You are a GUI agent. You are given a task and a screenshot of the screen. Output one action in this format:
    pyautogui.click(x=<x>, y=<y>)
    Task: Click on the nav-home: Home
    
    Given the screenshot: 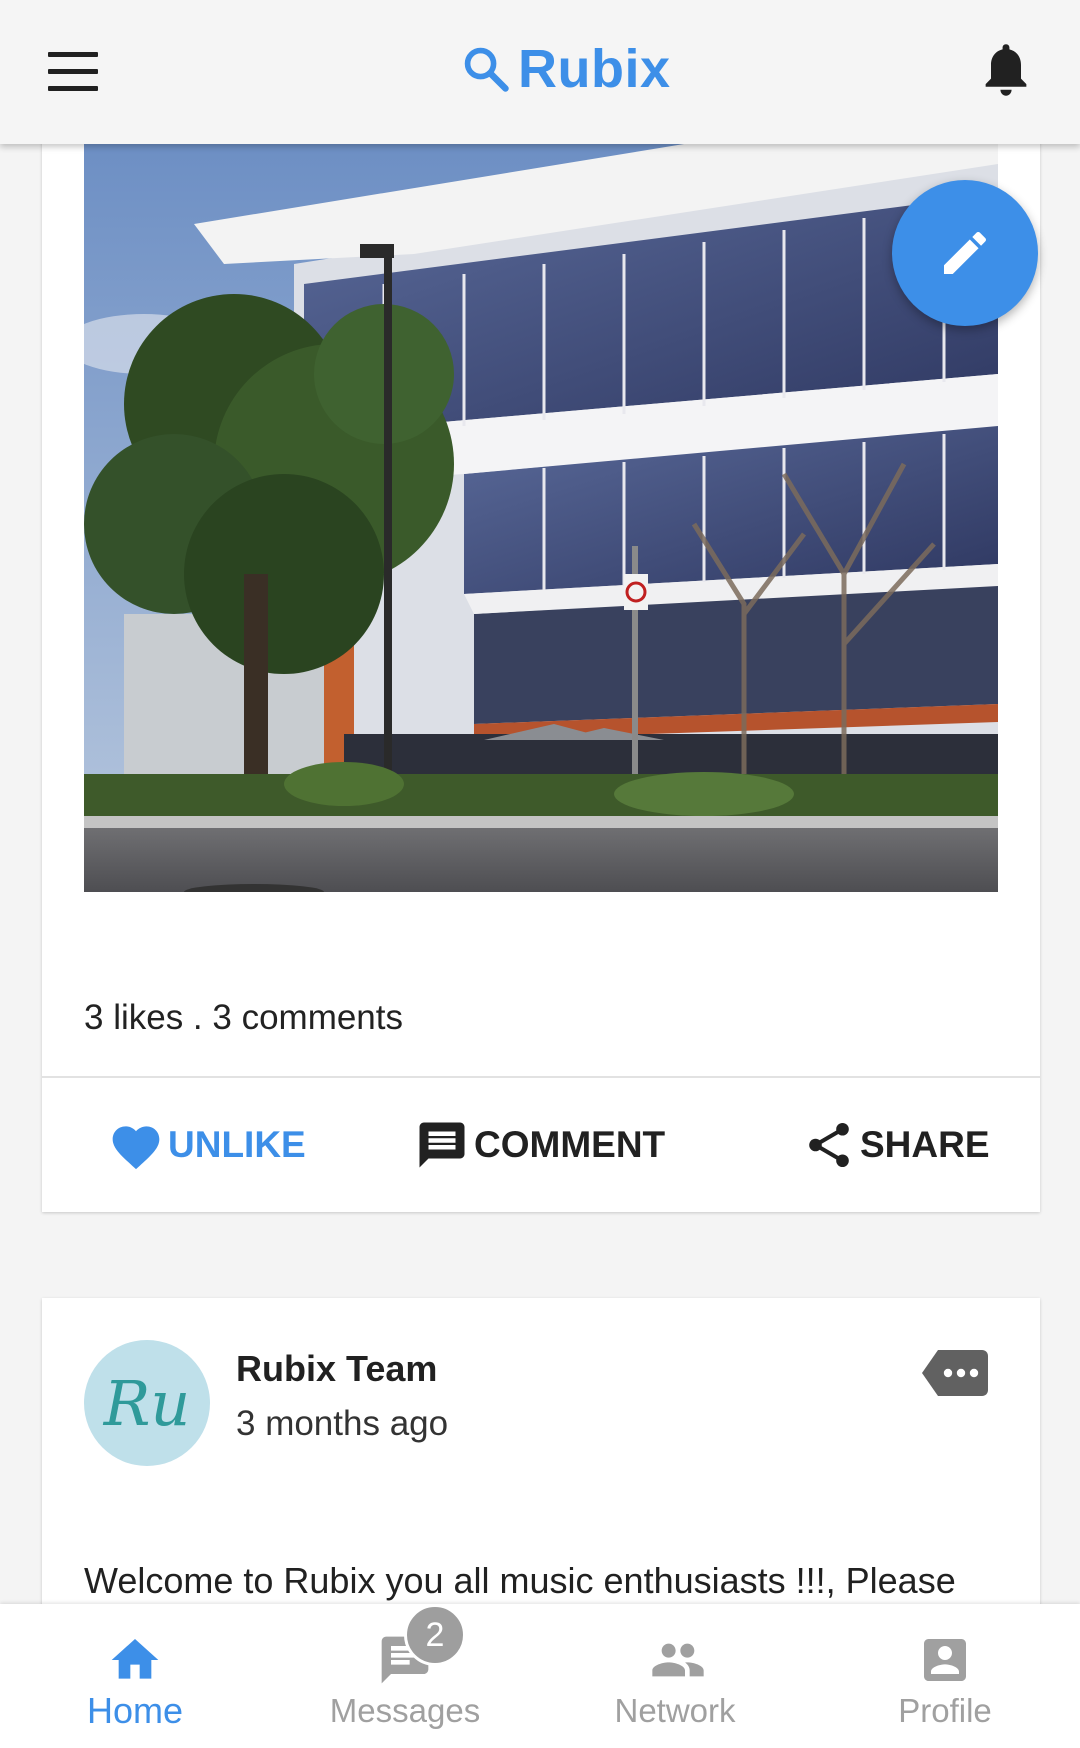 What is the action you would take?
    pyautogui.click(x=135, y=1676)
    